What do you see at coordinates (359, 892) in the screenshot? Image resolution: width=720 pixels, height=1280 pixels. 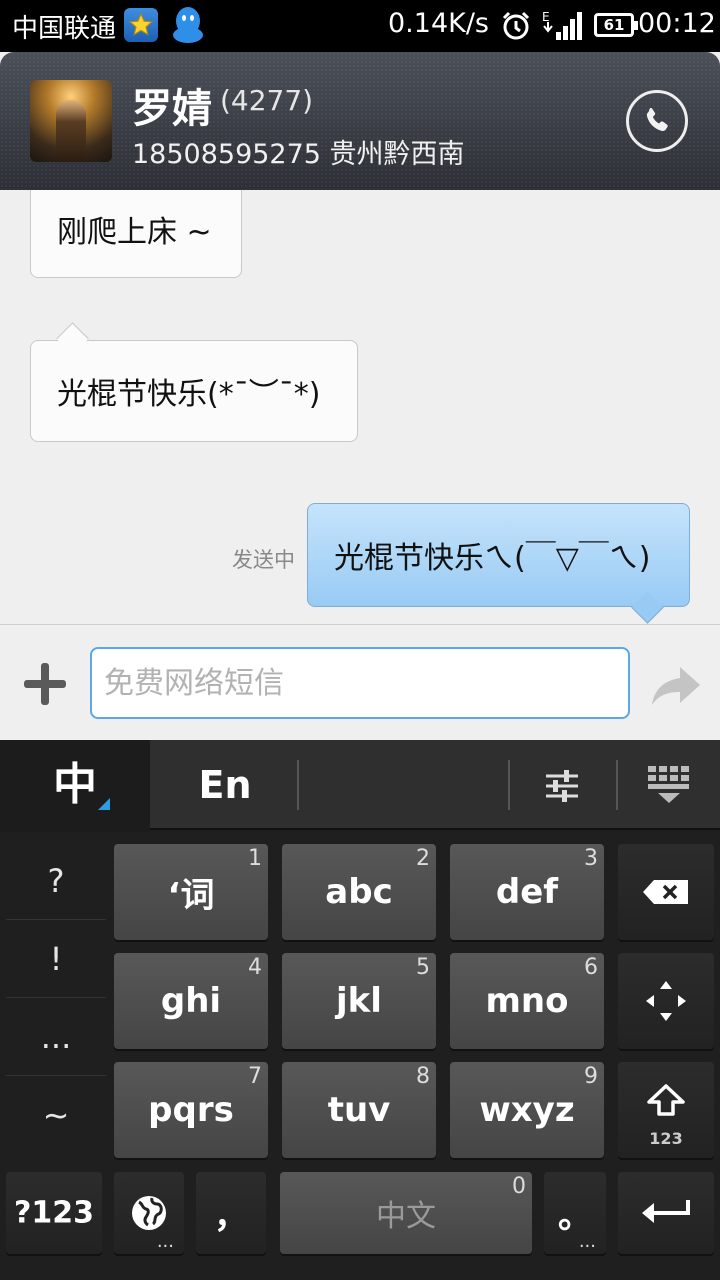 I see `key-2: 2 abc` at bounding box center [359, 892].